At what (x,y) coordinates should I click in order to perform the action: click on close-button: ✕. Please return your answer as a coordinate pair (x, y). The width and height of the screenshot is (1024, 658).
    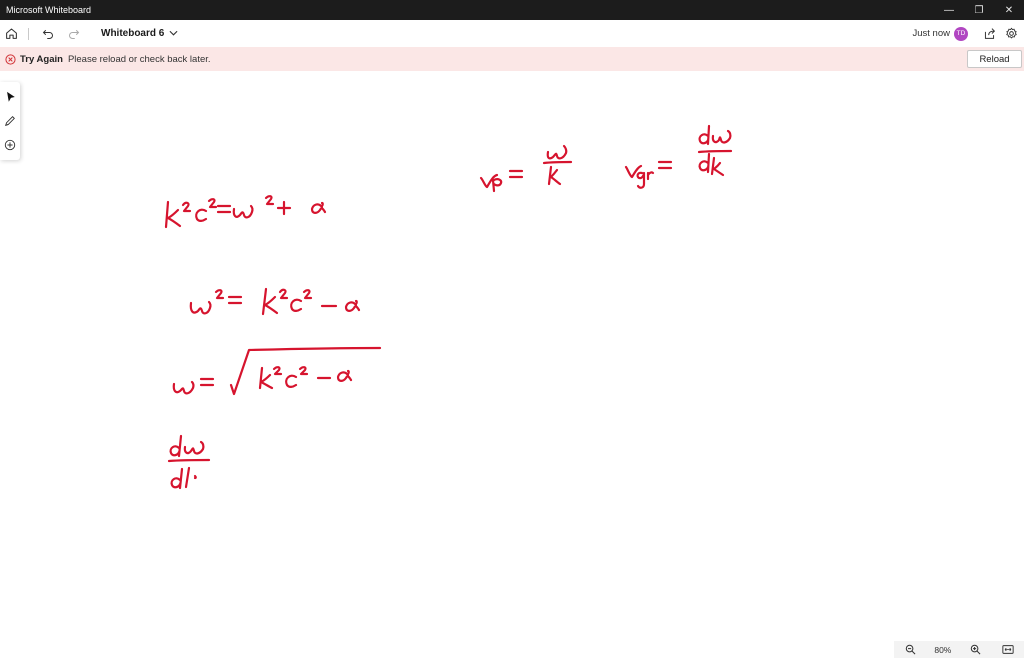
    Looking at the image, I should click on (1009, 10).